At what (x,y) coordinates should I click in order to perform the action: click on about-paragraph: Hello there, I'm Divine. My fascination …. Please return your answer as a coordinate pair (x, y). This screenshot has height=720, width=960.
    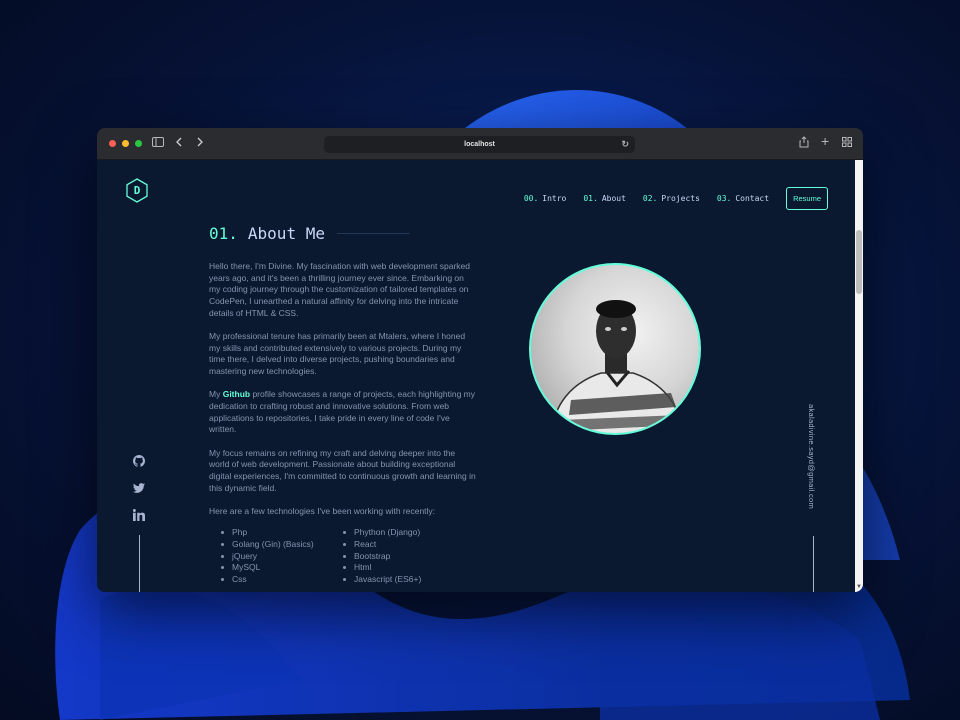
    Looking at the image, I should click on (339, 289).